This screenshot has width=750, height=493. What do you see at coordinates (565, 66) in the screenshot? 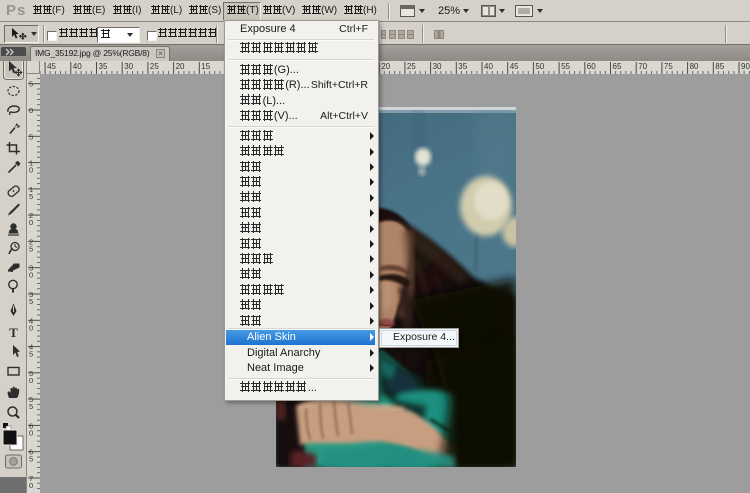
I see `svg-text: 55` at bounding box center [565, 66].